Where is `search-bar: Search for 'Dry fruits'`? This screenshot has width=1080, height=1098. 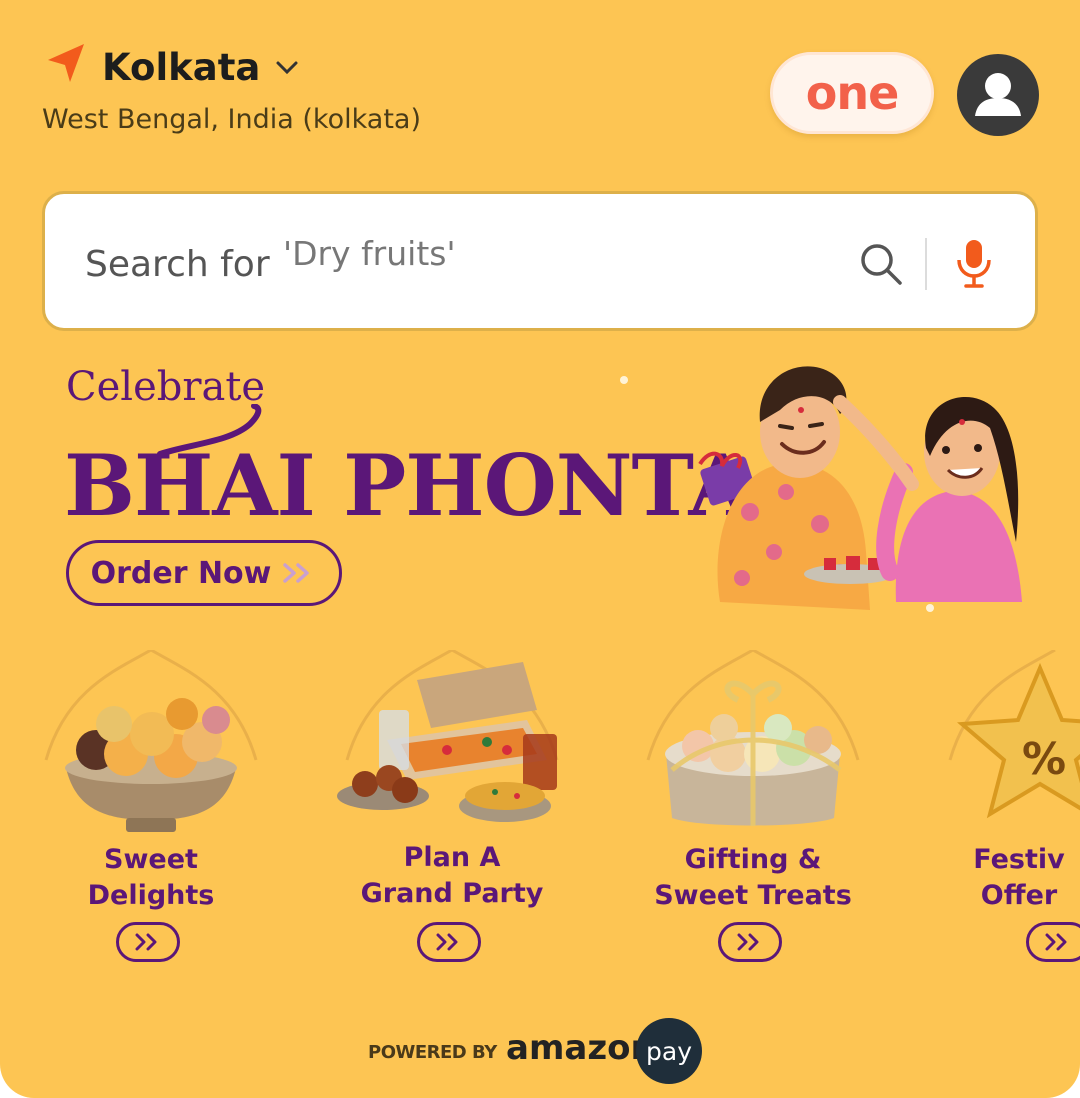
search-bar: Search for 'Dry fruits' is located at coordinates (540, 261).